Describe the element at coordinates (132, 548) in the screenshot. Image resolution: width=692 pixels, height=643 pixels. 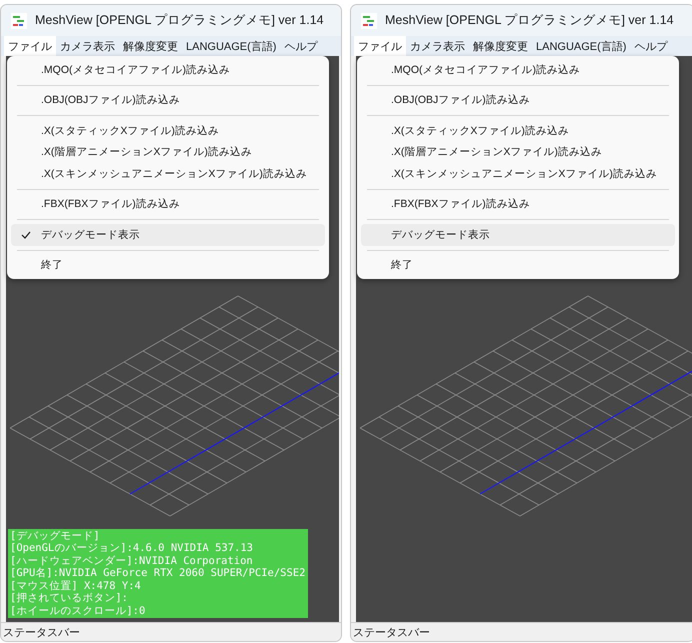
I see `debug-text: [OpenGLのバージョン]:4.6.0 NVIDIA 537.13` at that location.